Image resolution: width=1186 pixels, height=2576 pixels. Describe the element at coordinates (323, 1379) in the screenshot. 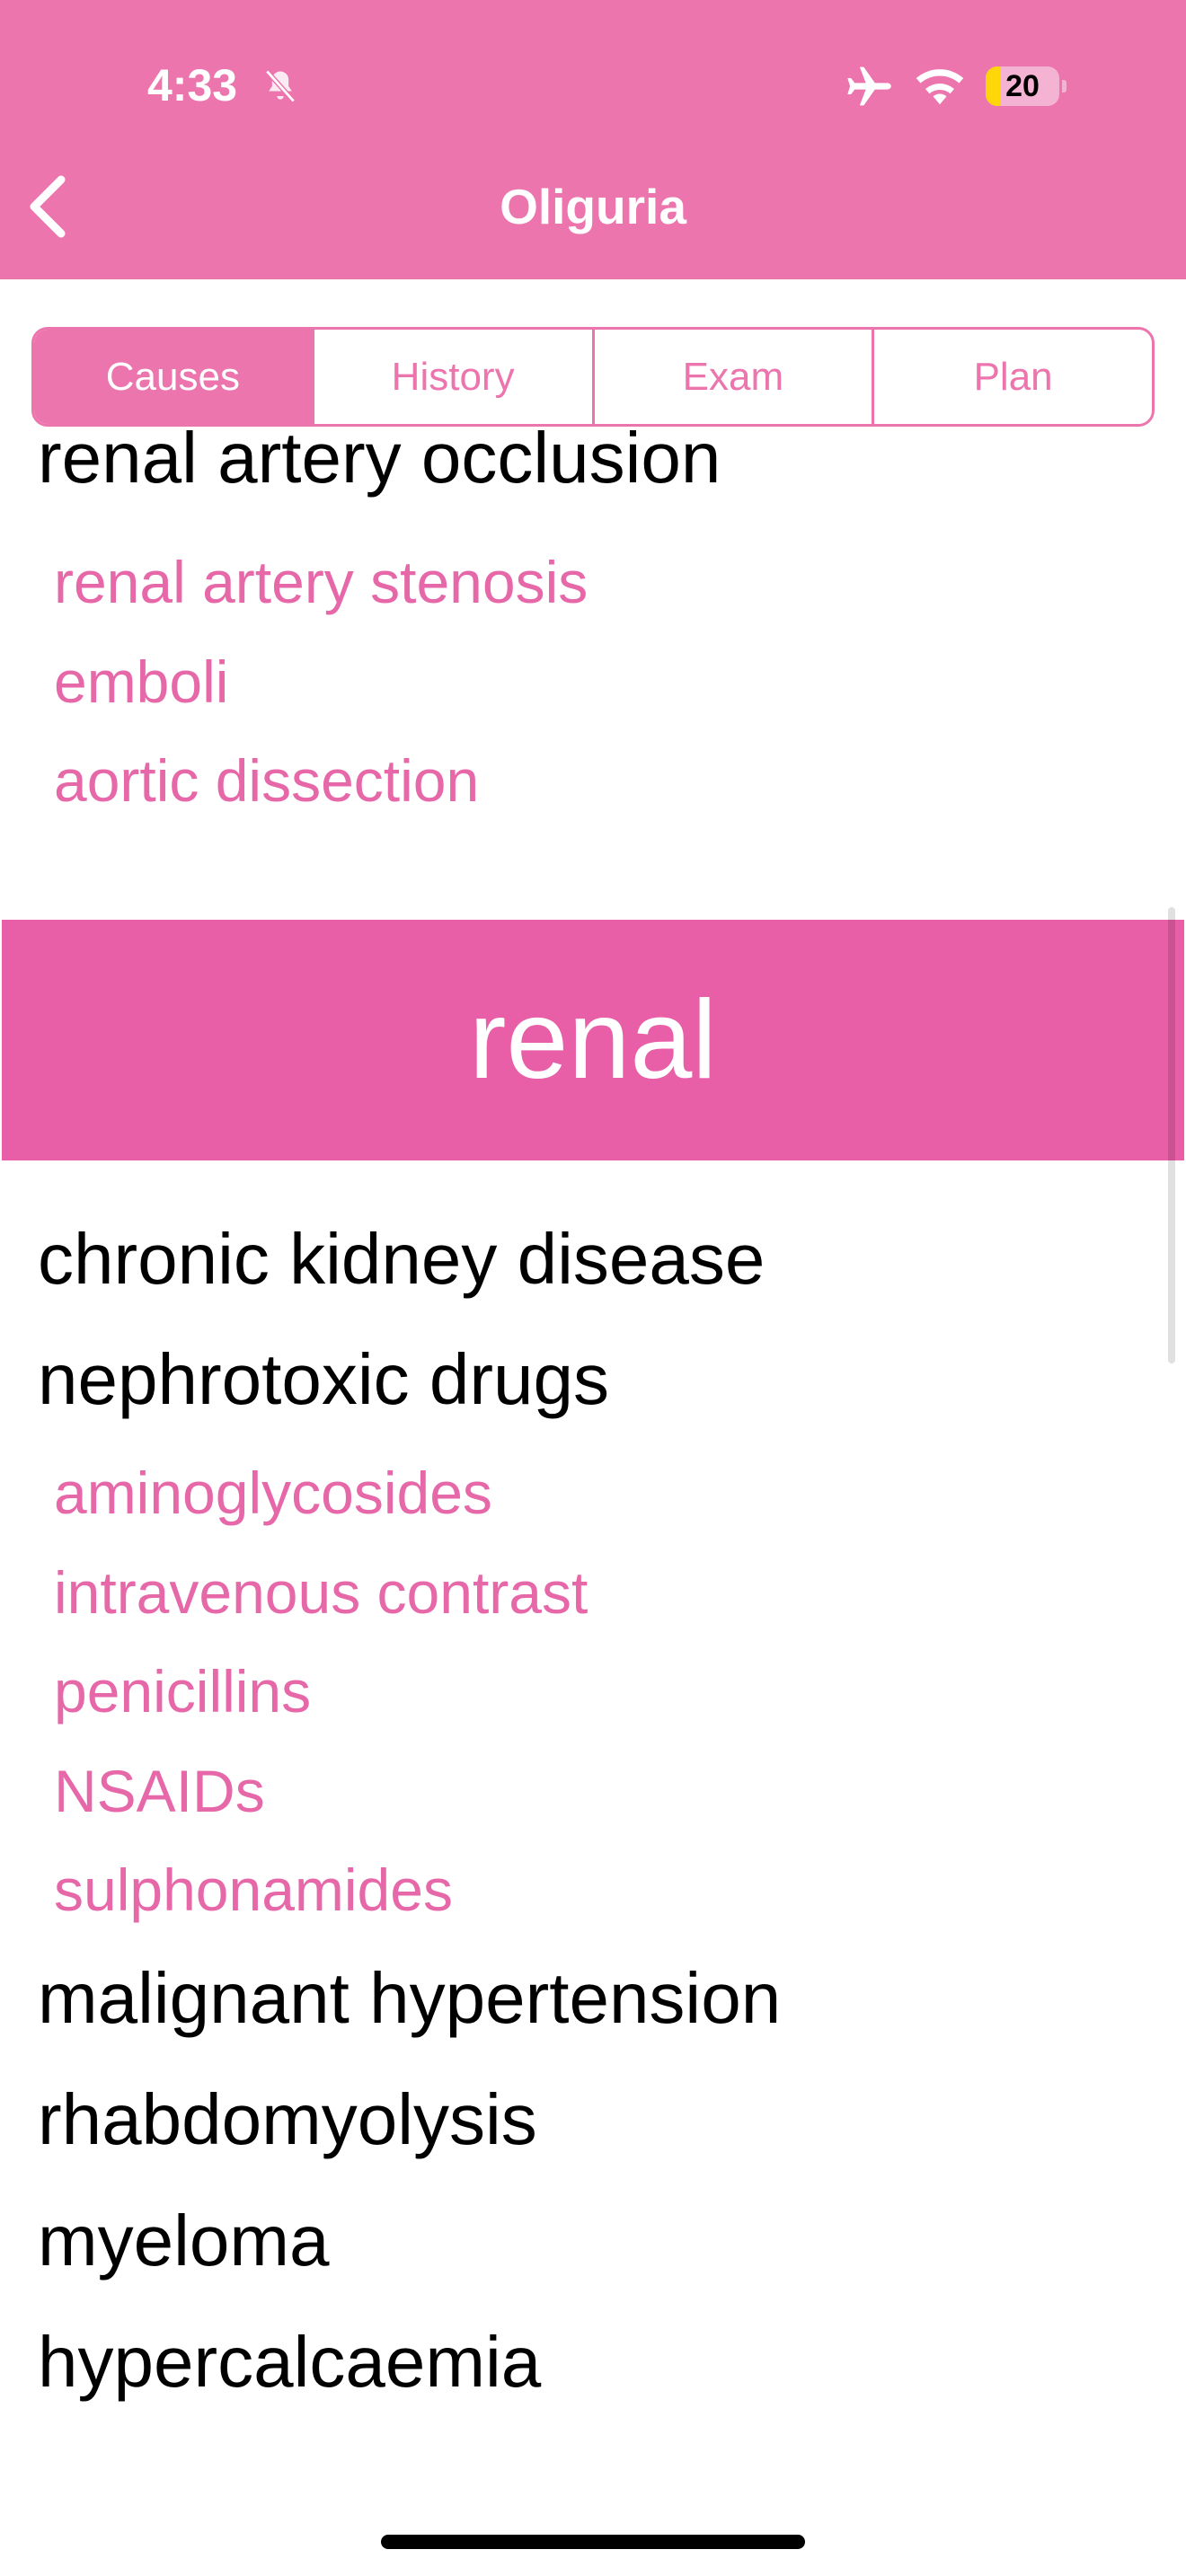

I see `list-item: nephrotoxic drugs` at that location.